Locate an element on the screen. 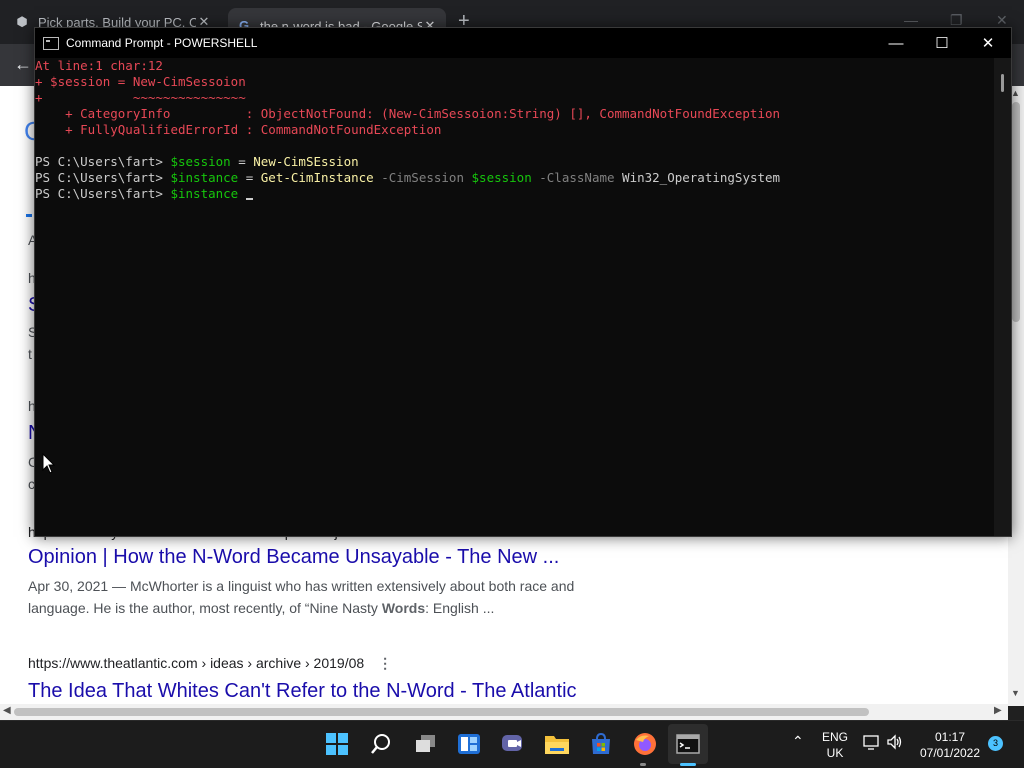 The width and height of the screenshot is (1024, 768). region-code: UK is located at coordinates (835, 753).